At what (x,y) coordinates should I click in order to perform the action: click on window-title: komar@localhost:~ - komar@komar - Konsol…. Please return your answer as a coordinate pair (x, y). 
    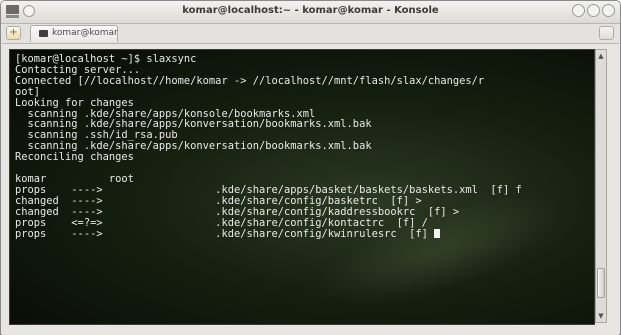
    Looking at the image, I should click on (310, 10).